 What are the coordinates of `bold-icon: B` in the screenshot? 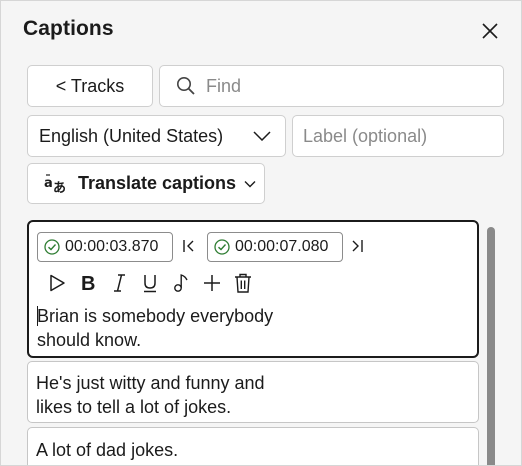 It's located at (88, 283).